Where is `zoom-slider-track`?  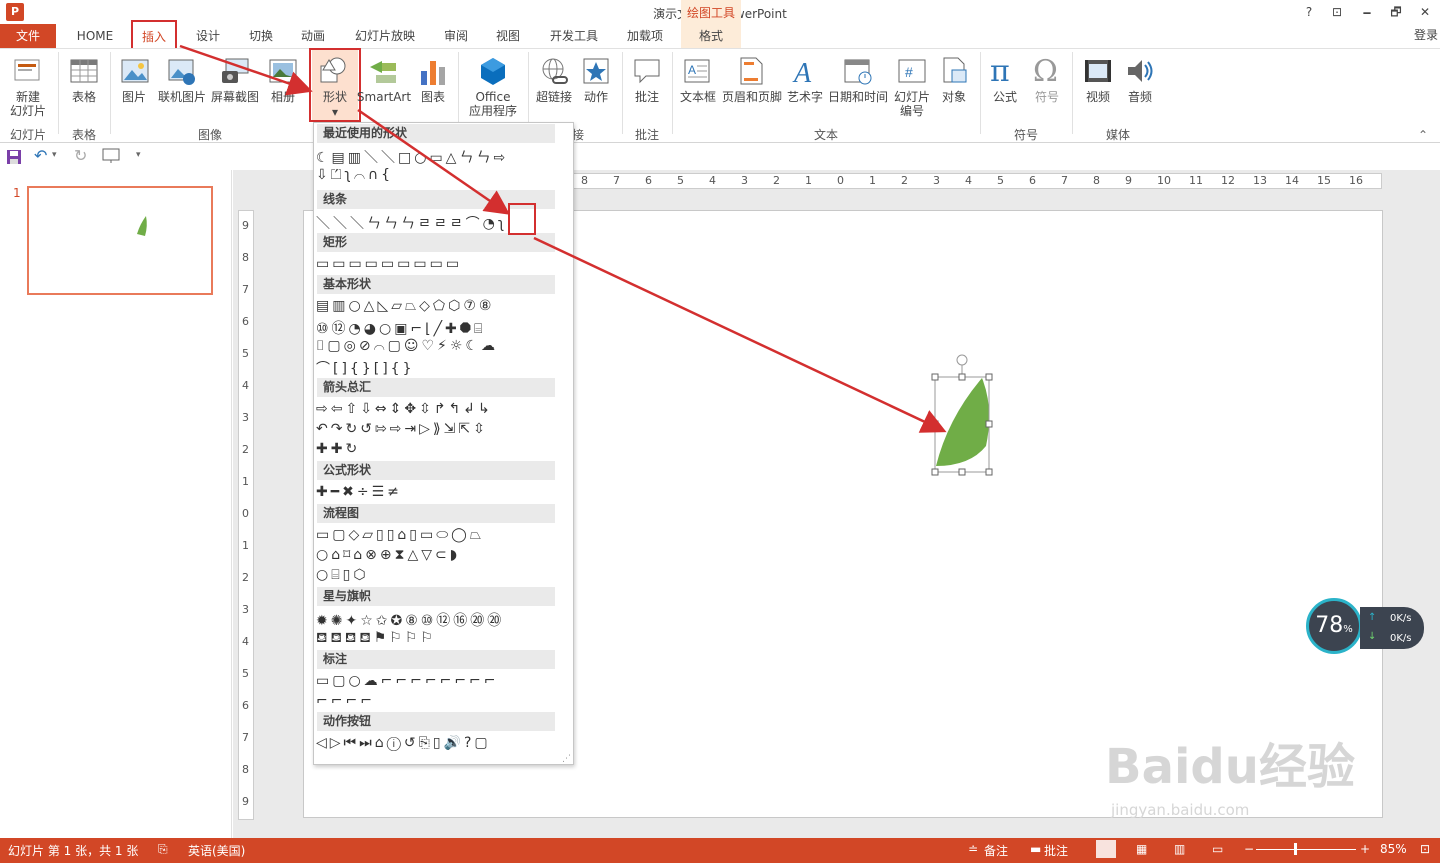
zoom-slider-track is located at coordinates (1306, 849).